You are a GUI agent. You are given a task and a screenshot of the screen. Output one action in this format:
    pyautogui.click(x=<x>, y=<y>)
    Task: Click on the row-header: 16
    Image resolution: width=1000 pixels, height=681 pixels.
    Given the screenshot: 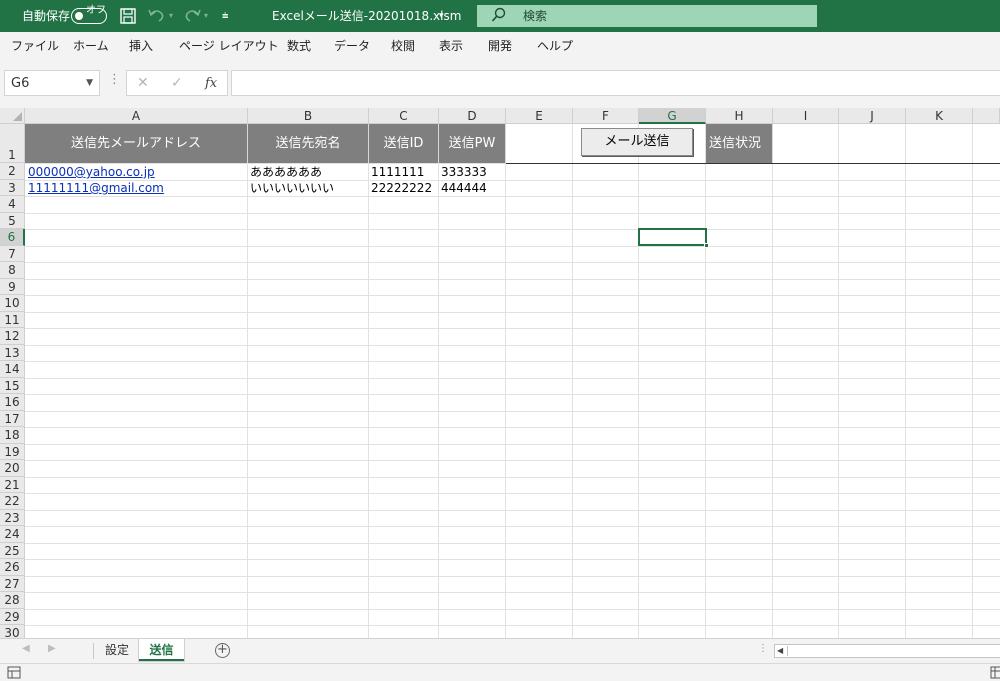 What is the action you would take?
    pyautogui.click(x=12, y=402)
    